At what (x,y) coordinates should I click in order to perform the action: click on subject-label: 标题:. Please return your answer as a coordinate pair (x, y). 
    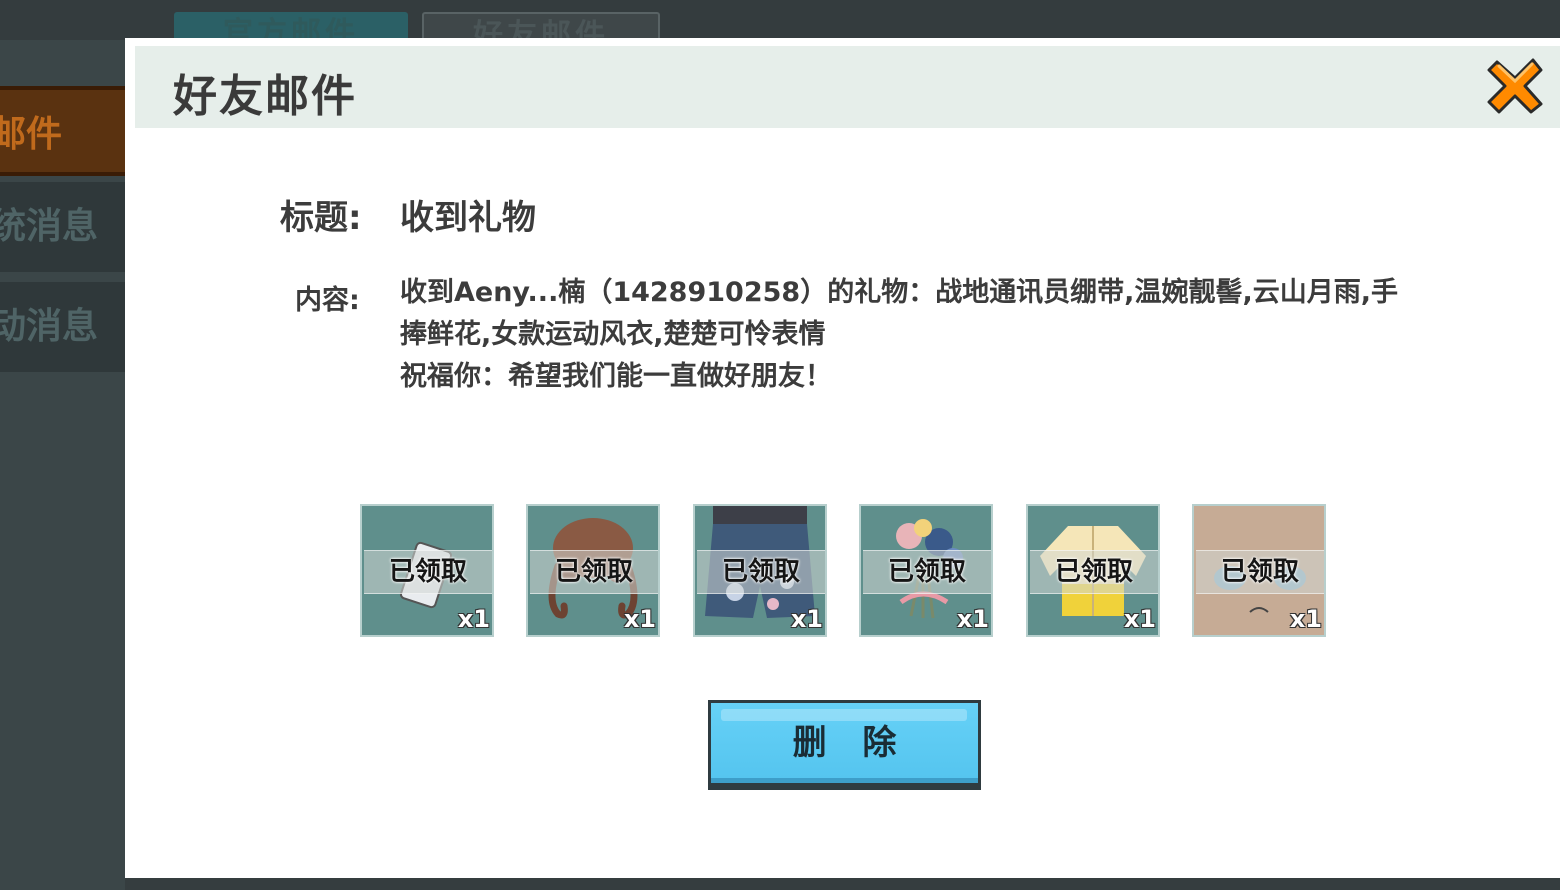
    Looking at the image, I should click on (321, 218).